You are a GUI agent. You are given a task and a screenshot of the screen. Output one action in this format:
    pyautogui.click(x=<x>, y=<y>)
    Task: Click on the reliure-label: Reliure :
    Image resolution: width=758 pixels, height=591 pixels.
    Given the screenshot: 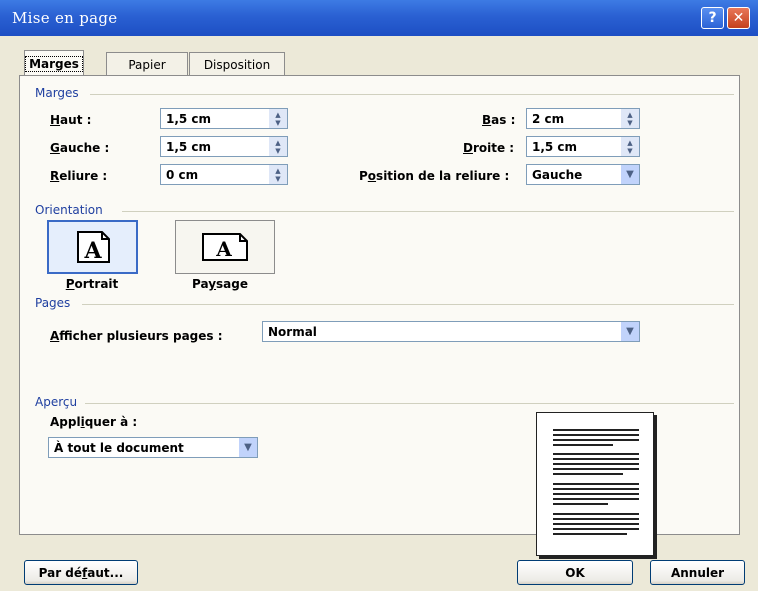 What is the action you would take?
    pyautogui.click(x=79, y=176)
    